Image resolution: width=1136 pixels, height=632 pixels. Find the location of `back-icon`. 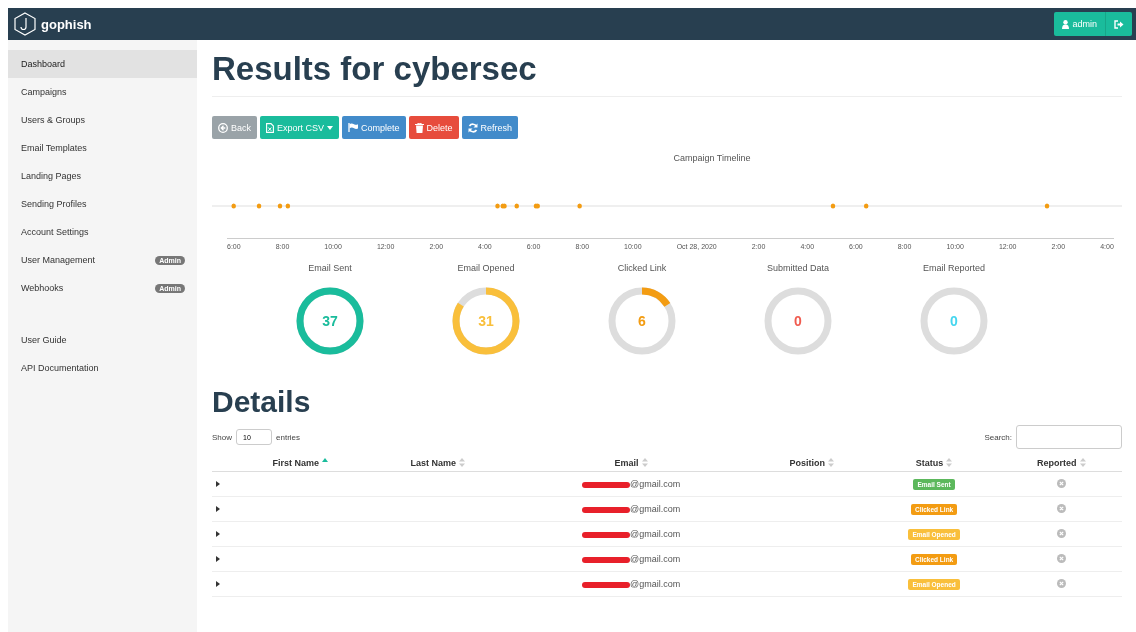

back-icon is located at coordinates (223, 127).